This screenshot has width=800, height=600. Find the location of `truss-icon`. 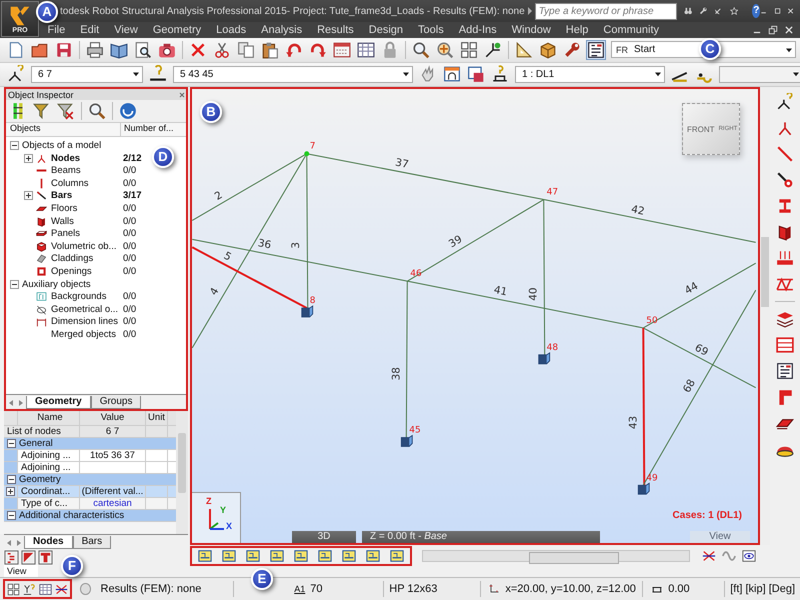

truss-icon is located at coordinates (785, 284).